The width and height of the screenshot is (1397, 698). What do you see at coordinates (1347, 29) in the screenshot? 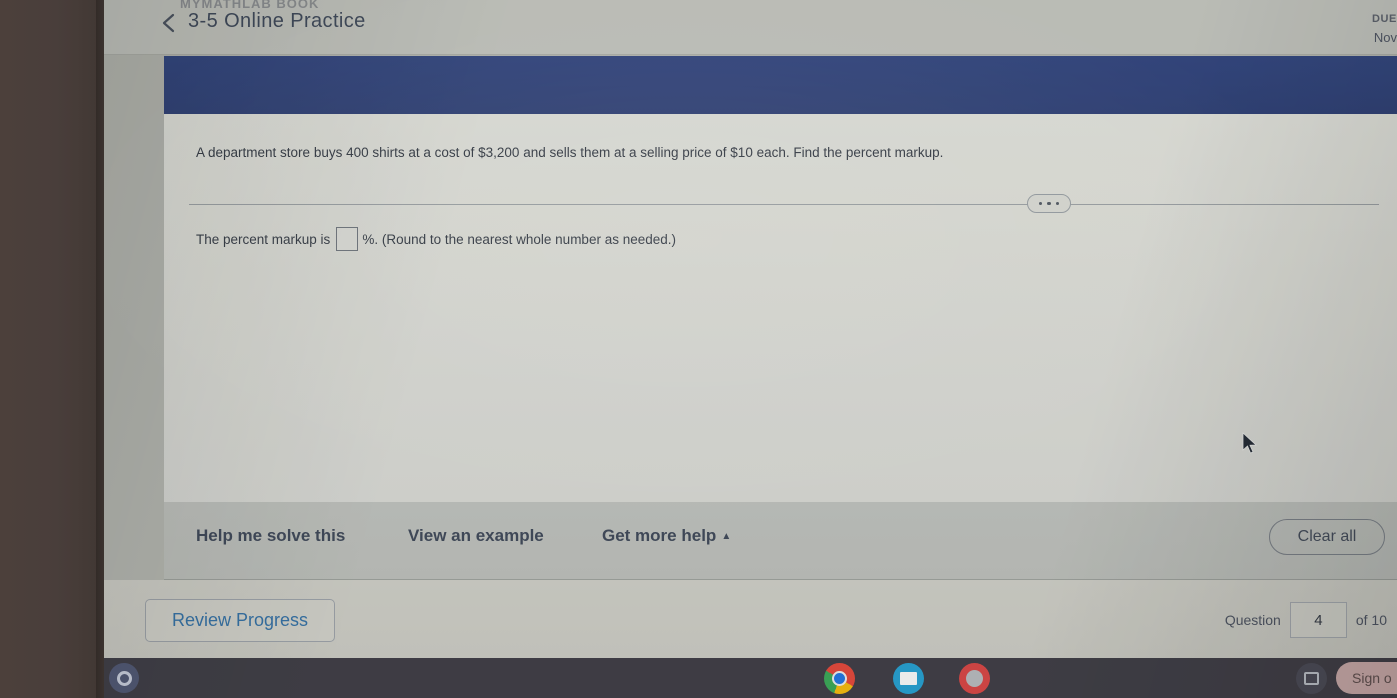
I see `due-info: DUE Nov` at bounding box center [1347, 29].